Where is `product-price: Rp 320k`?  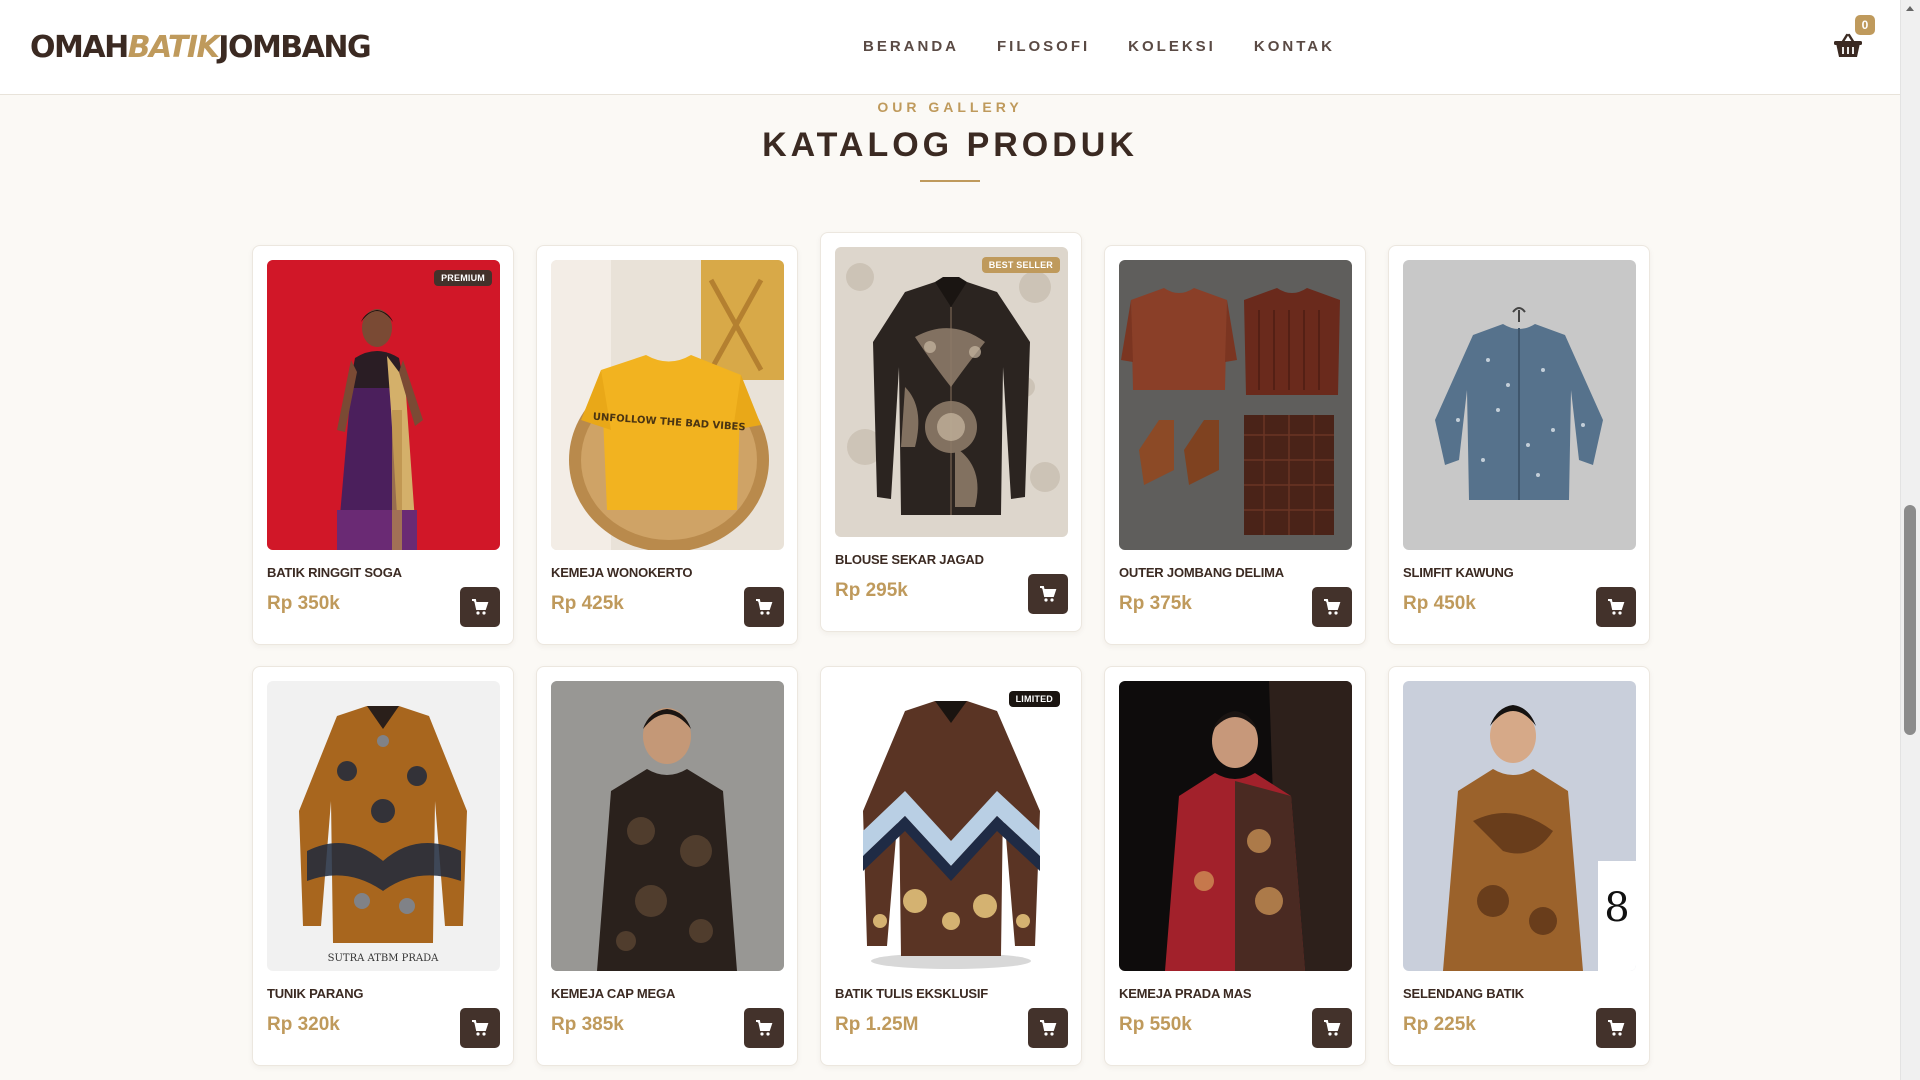 product-price: Rp 320k is located at coordinates (303, 1024).